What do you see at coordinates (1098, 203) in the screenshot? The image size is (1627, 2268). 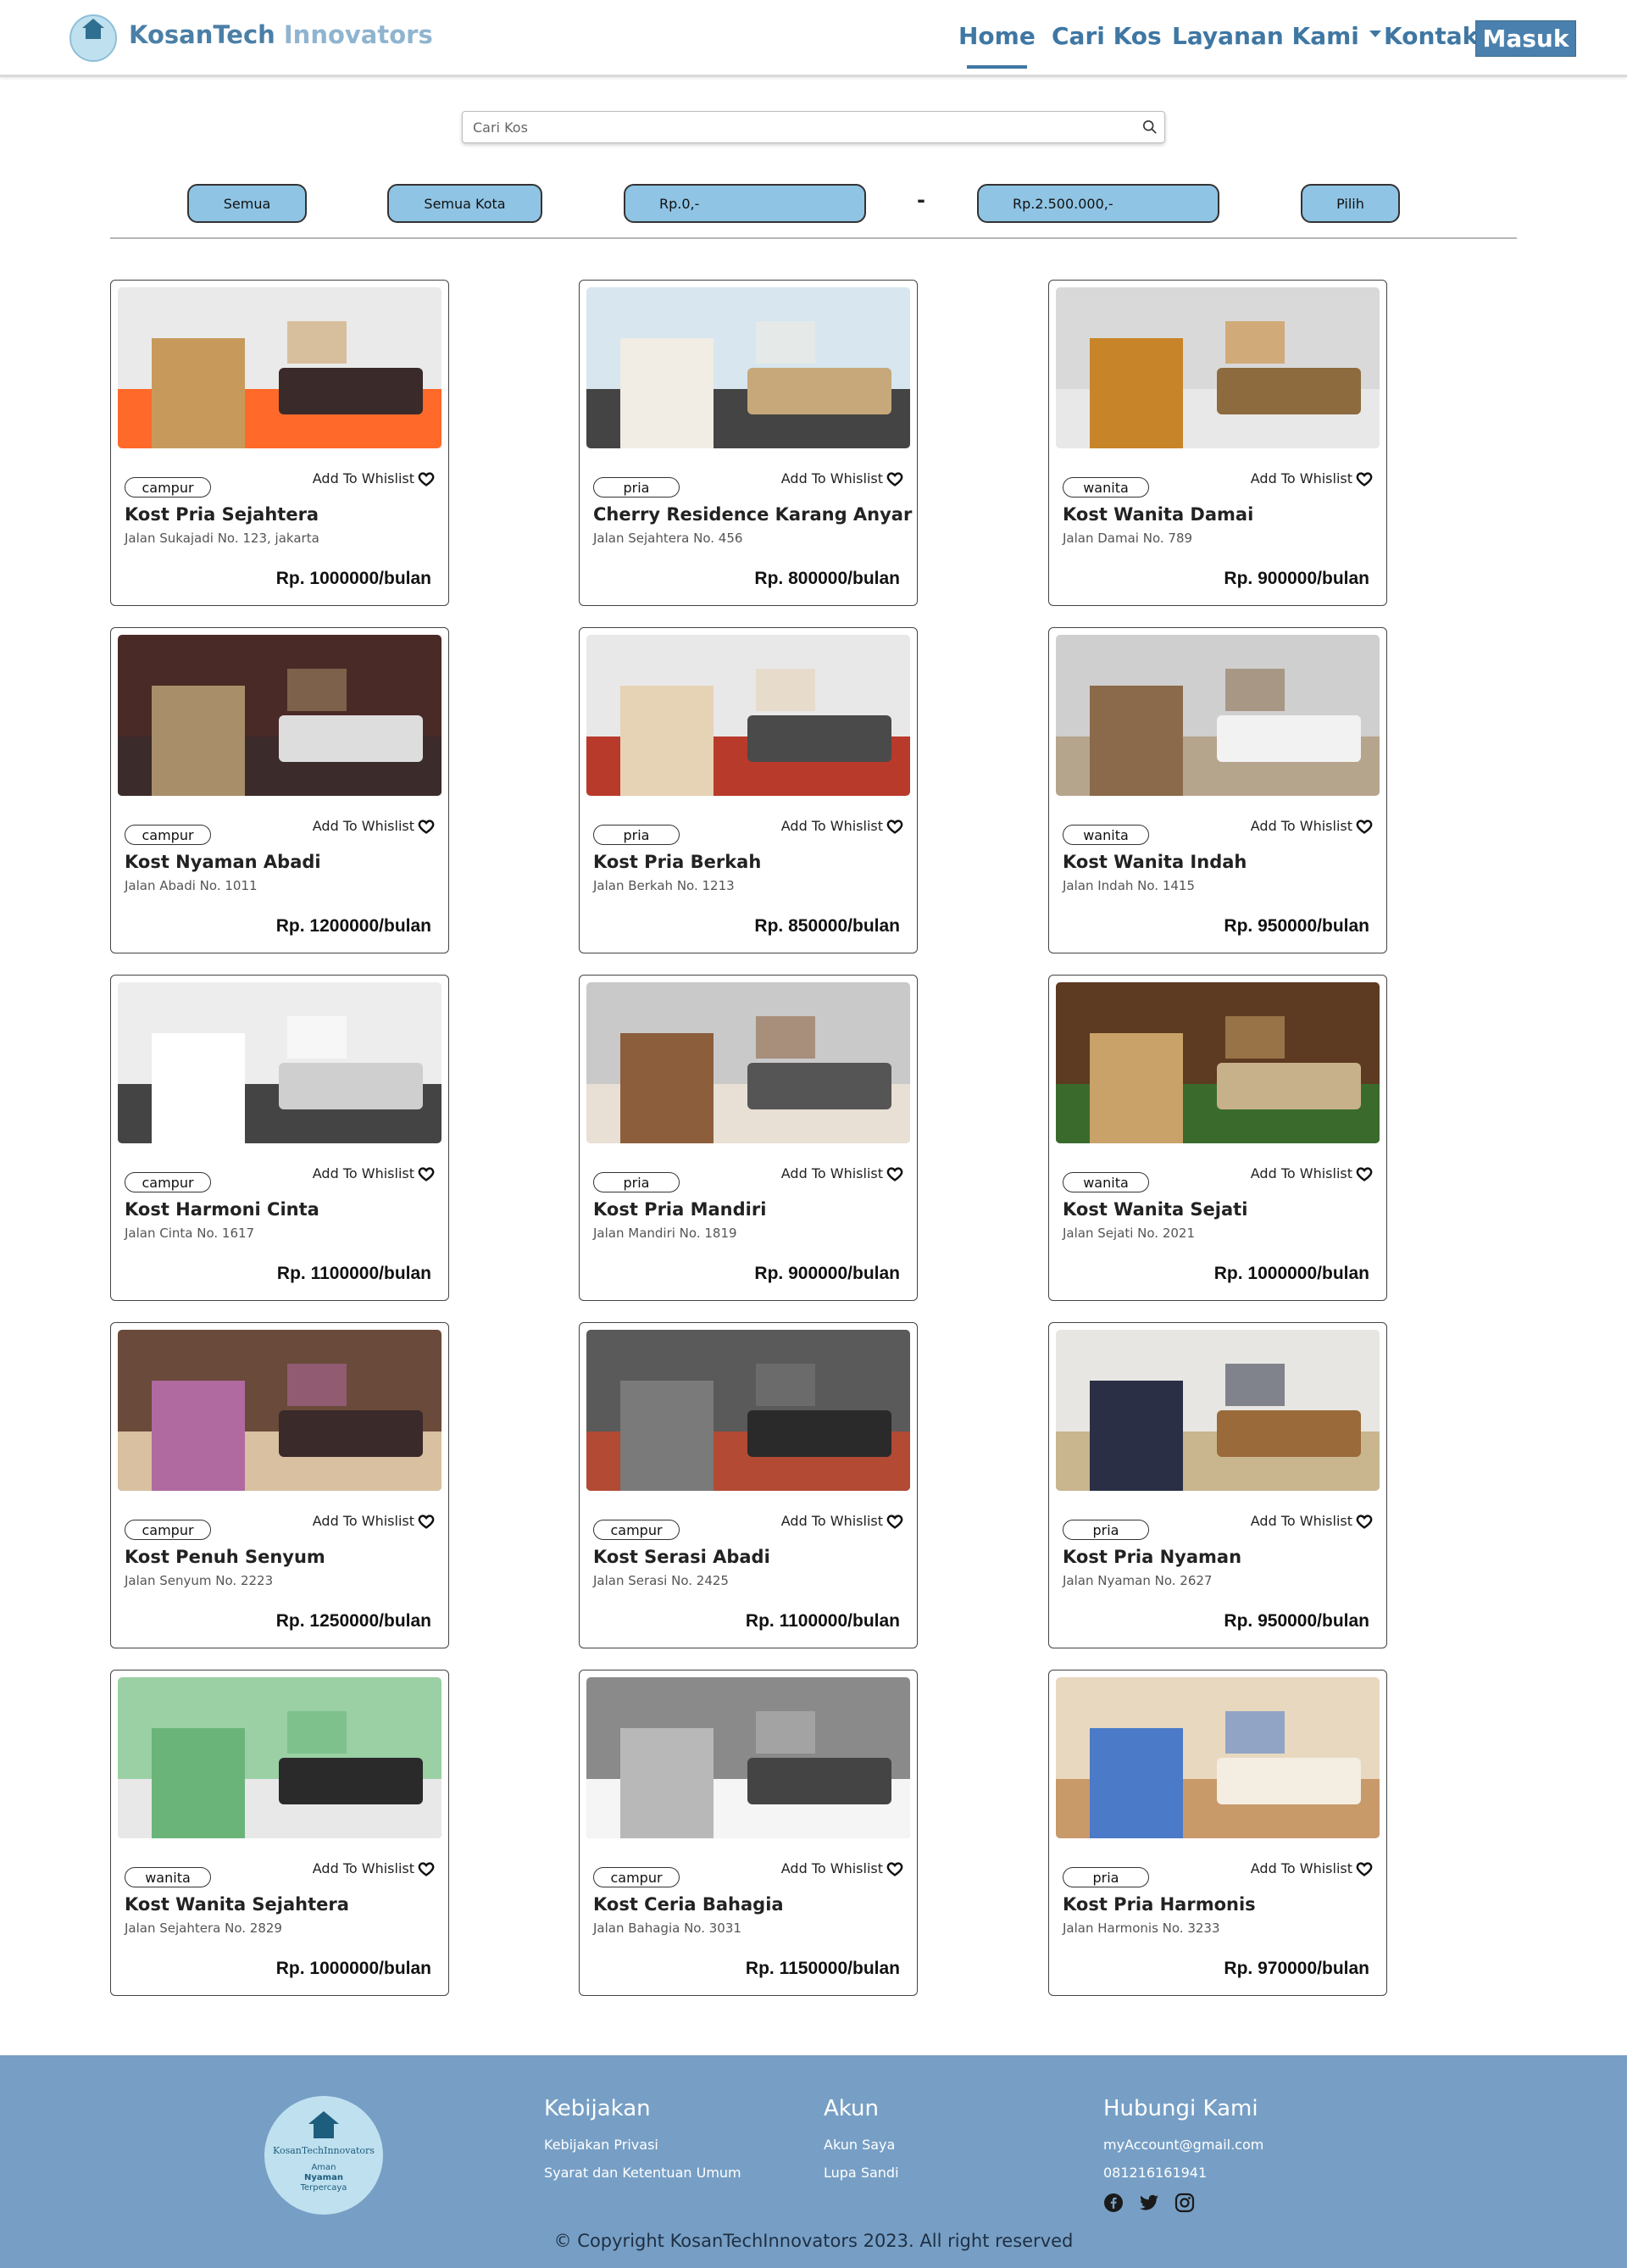 I see `filter-price-max-input: Rp.2.500.000,-` at bounding box center [1098, 203].